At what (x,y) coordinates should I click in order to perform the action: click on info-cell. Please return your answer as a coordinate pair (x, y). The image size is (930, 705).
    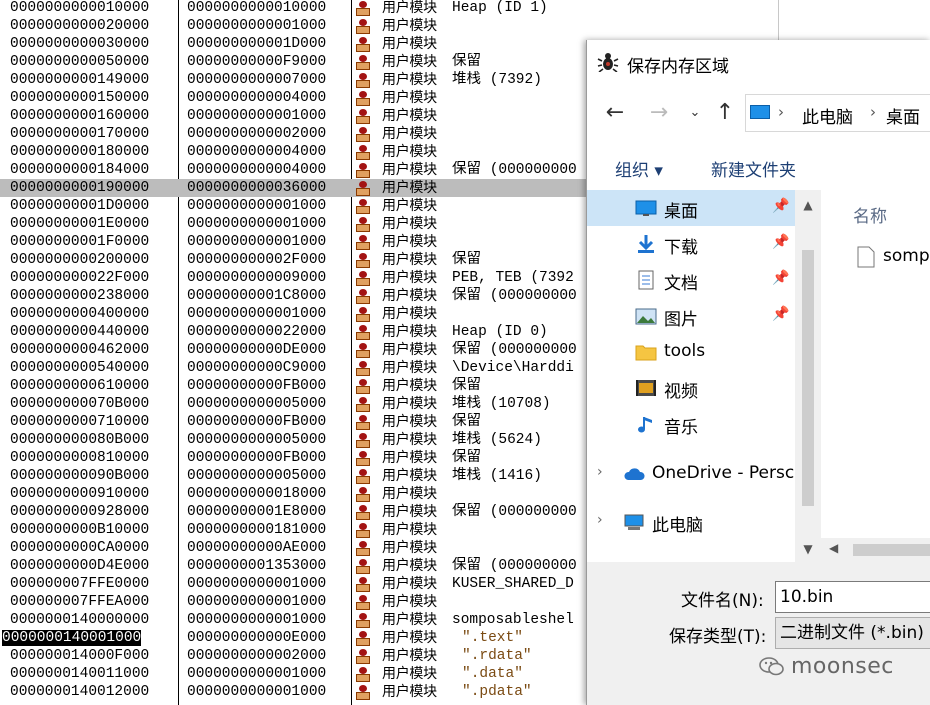
    Looking at the image, I should click on (617, 26).